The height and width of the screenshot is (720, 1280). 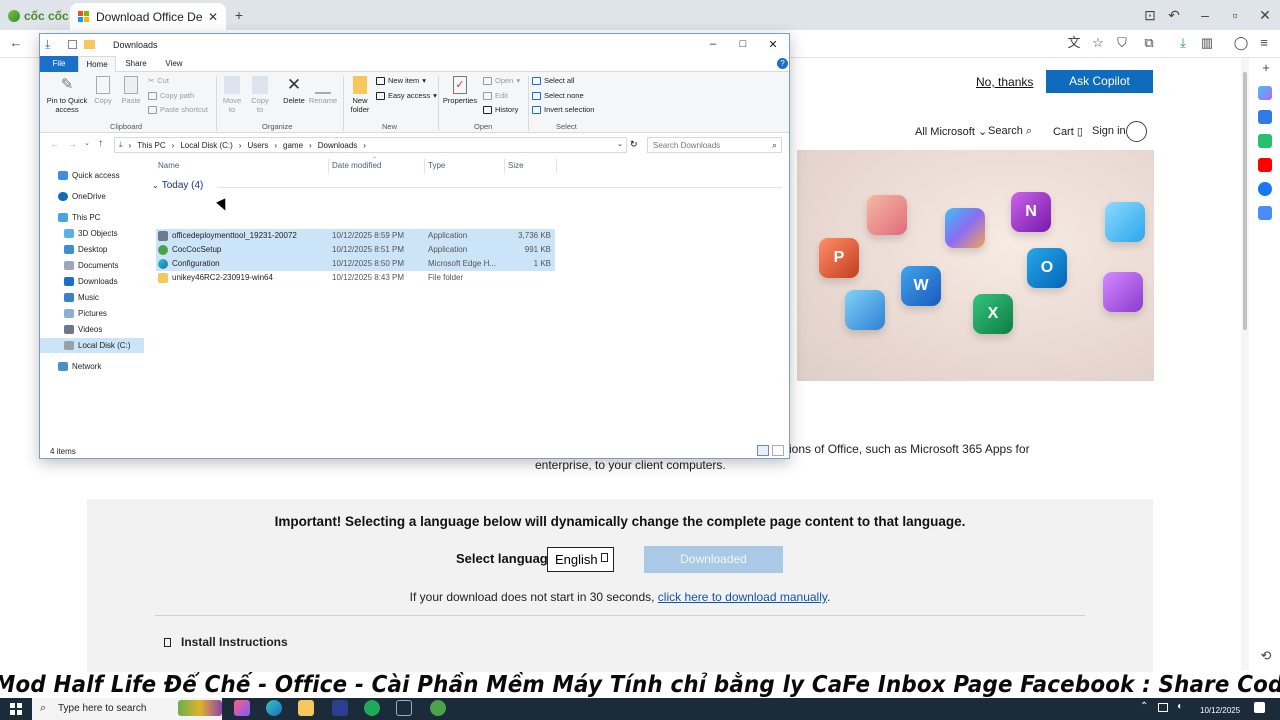 What do you see at coordinates (91, 281) in the screenshot?
I see `nav-downloads: Downloads` at bounding box center [91, 281].